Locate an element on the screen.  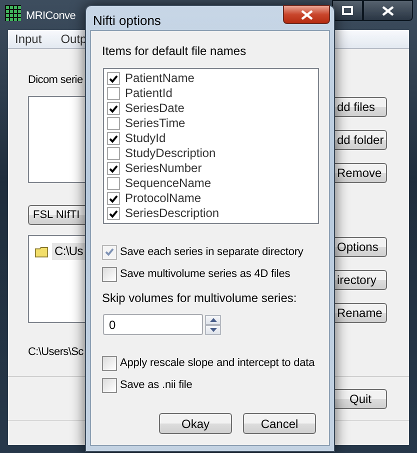
item-label: SeriesTime is located at coordinates (155, 123).